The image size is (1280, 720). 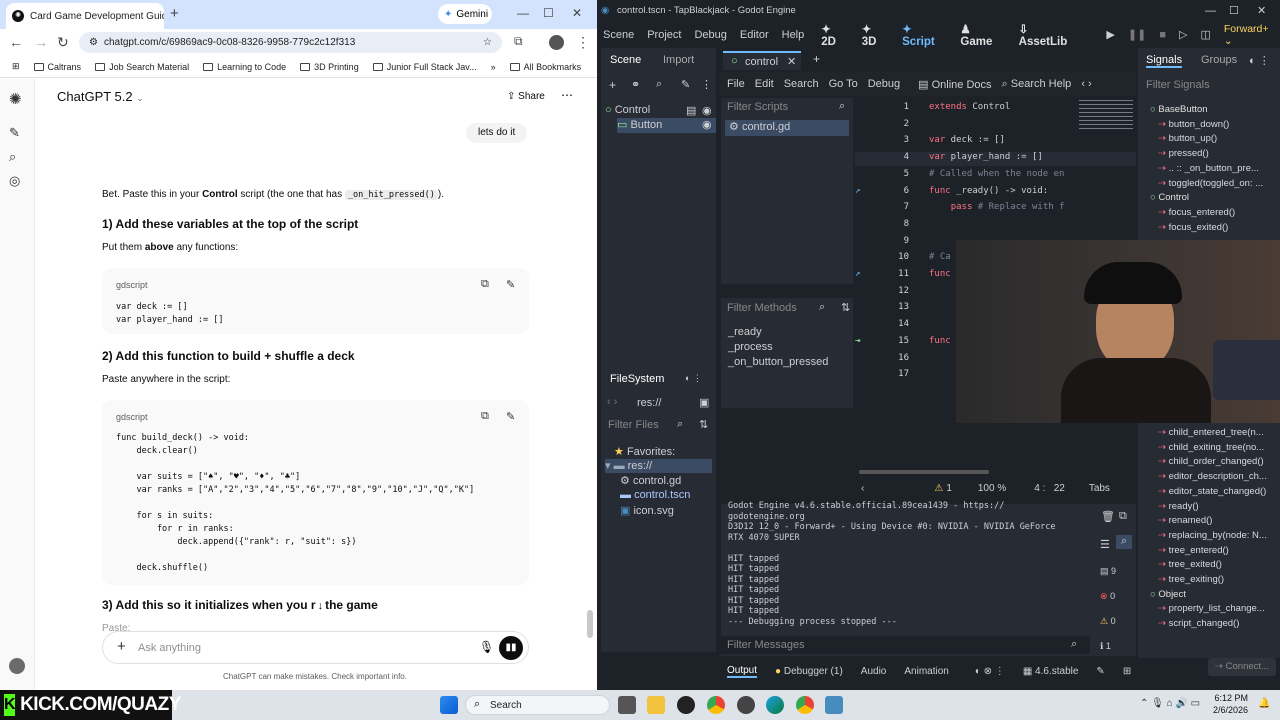 I want to click on windows-start-icon, so click(x=449, y=705).